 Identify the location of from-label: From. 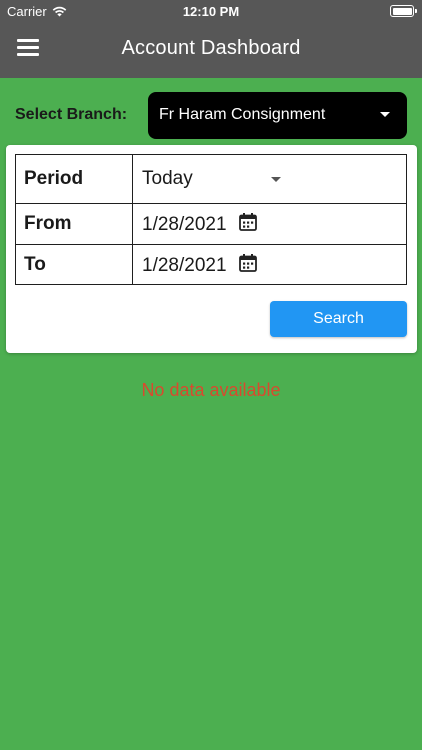
(74, 224).